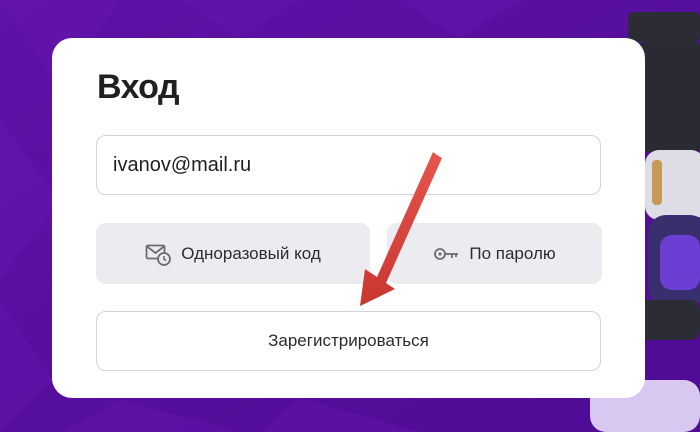 The image size is (700, 432). I want to click on password-button: По паролю, so click(494, 253).